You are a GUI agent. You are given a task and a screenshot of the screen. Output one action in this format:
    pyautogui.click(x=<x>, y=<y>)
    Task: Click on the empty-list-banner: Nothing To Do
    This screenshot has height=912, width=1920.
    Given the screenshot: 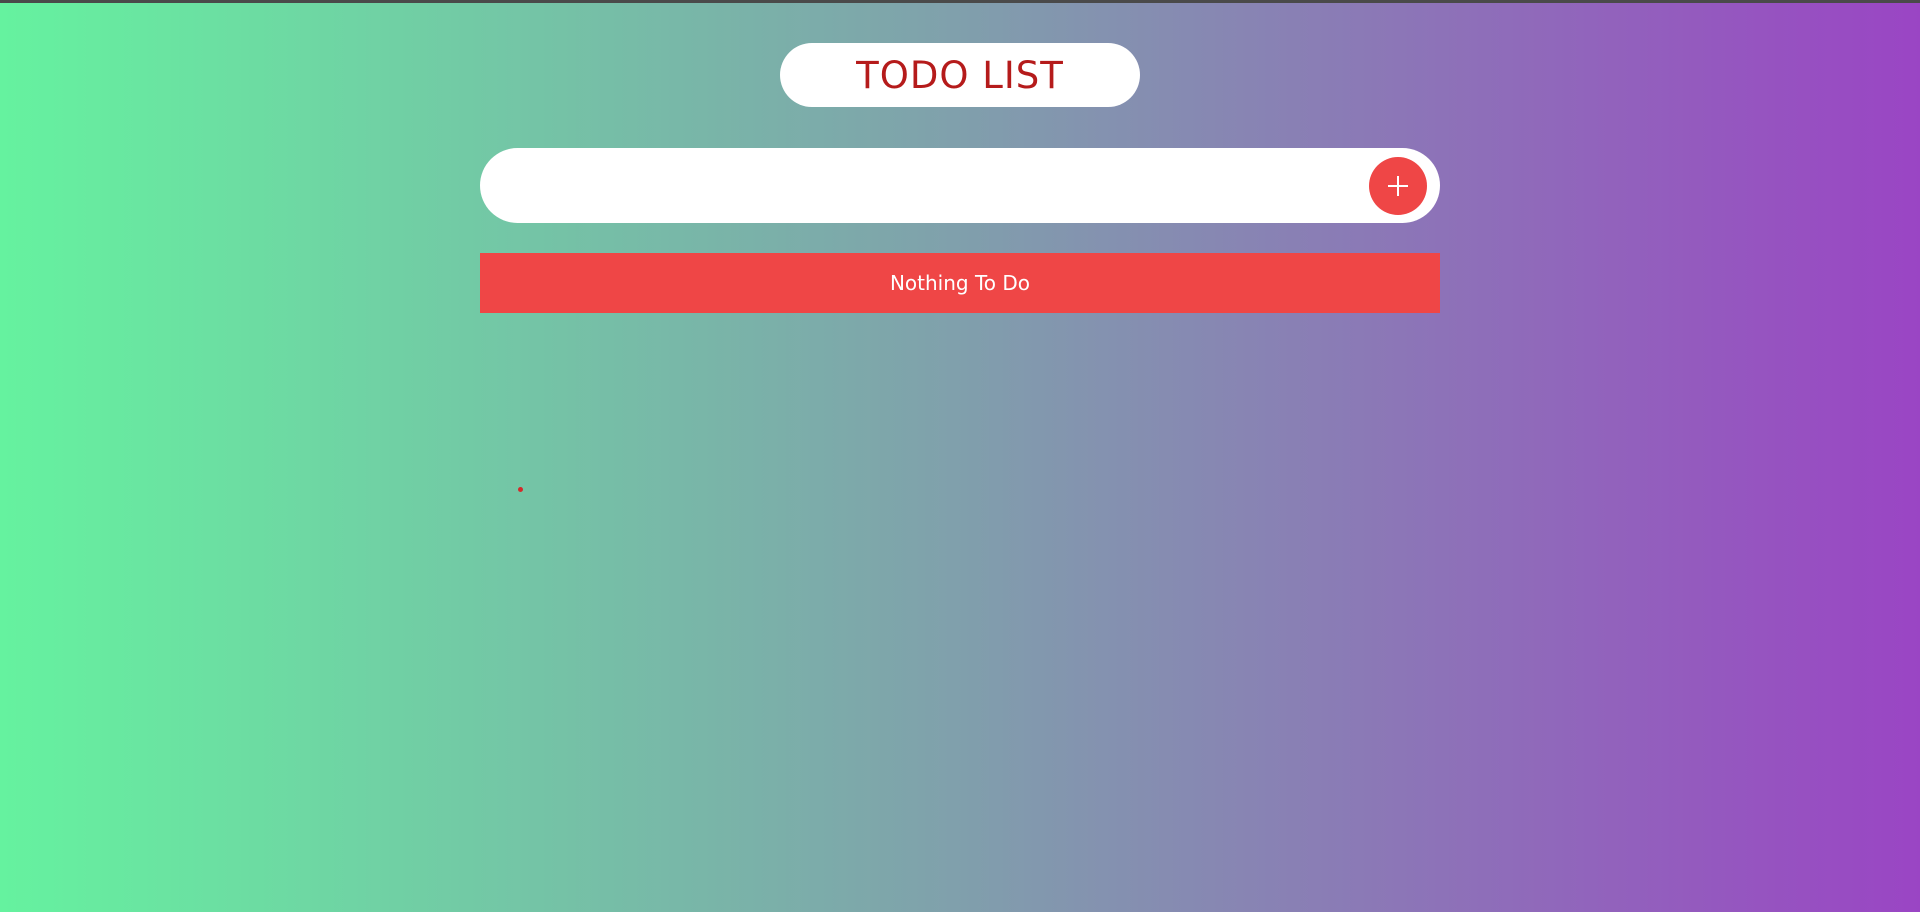 What is the action you would take?
    pyautogui.click(x=960, y=283)
    